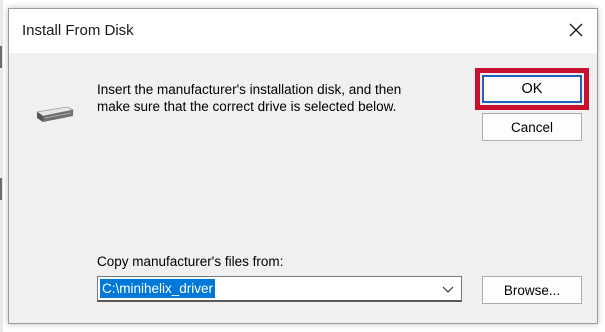 The height and width of the screenshot is (332, 605). Describe the element at coordinates (303, 31) in the screenshot. I see `title-bar: Install From Disk` at that location.